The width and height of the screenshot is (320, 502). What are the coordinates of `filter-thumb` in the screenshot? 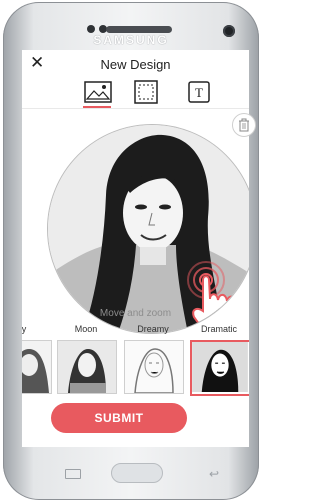 It's located at (37, 367).